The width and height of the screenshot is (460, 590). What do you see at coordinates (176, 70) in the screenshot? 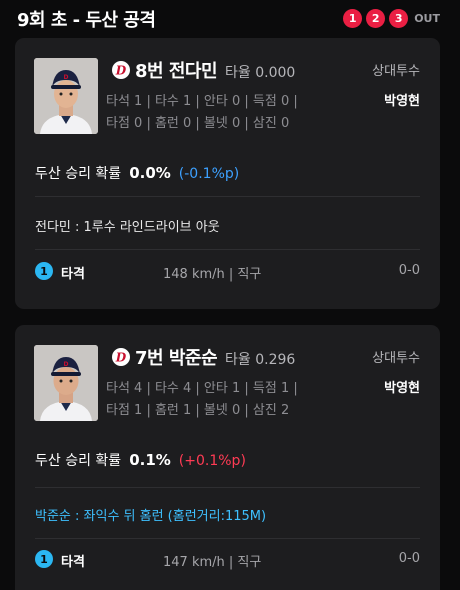
I see `batter-name: 8번 전다민` at bounding box center [176, 70].